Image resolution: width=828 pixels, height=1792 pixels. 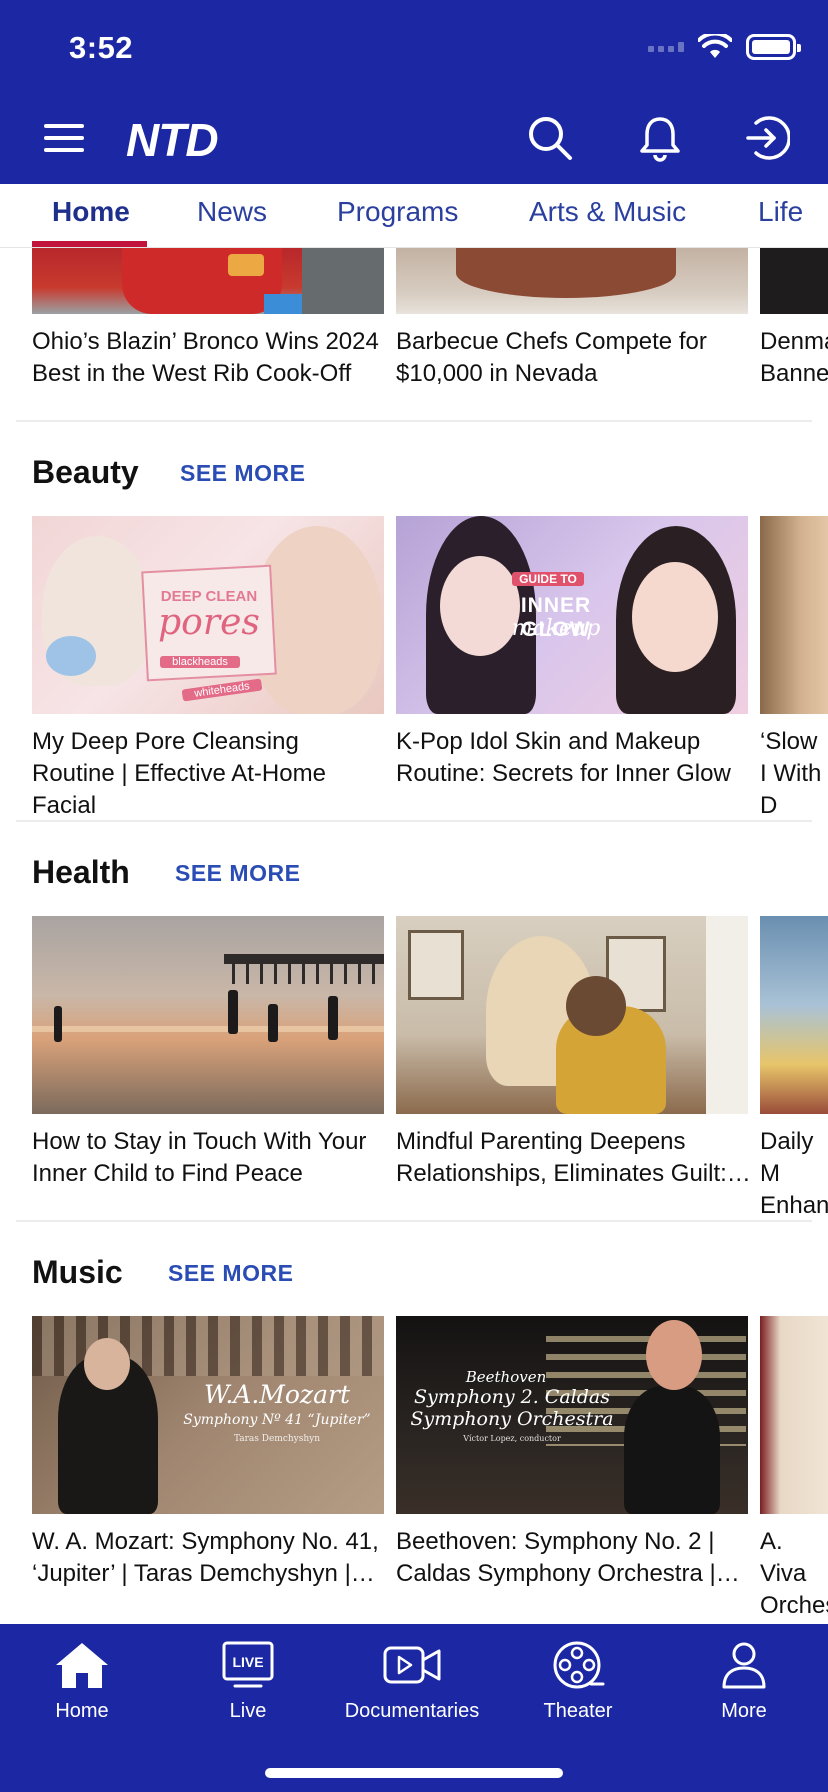 What do you see at coordinates (64, 138) in the screenshot?
I see `menu-icon` at bounding box center [64, 138].